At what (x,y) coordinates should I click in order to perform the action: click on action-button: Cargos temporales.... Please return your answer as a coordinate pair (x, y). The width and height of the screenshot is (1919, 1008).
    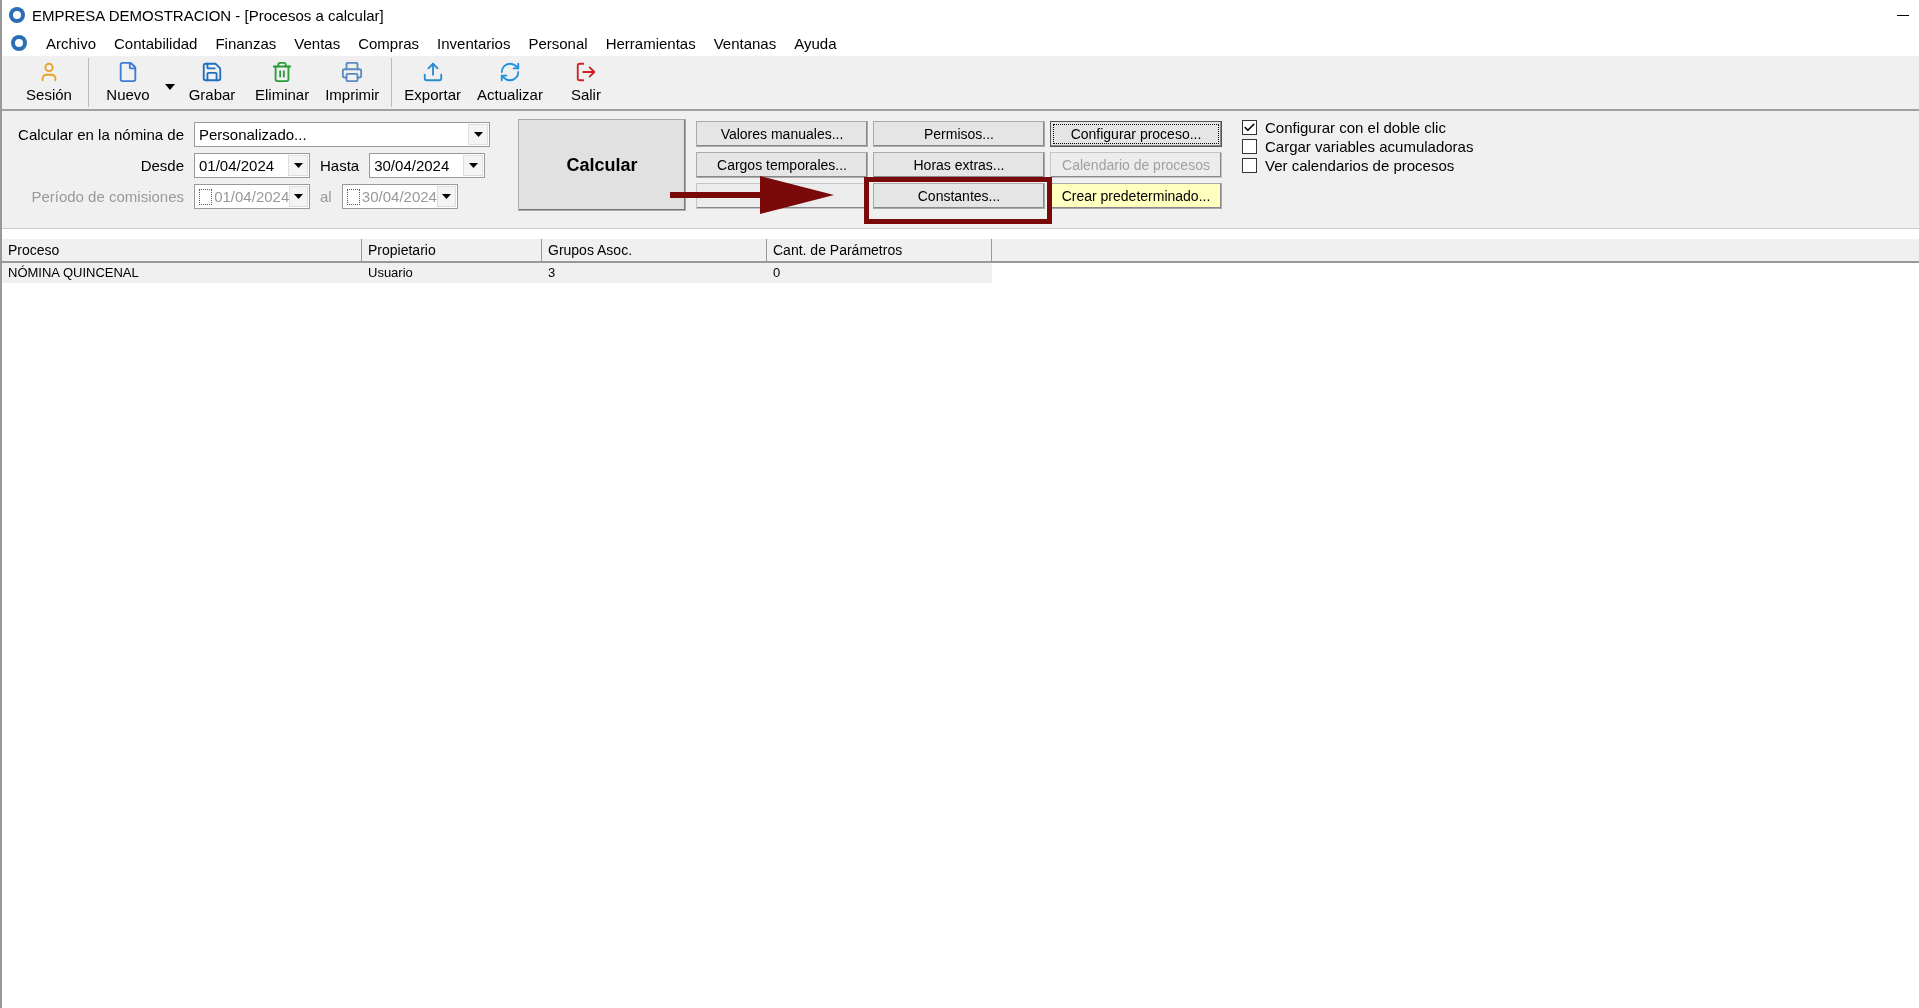
    Looking at the image, I should click on (782, 165).